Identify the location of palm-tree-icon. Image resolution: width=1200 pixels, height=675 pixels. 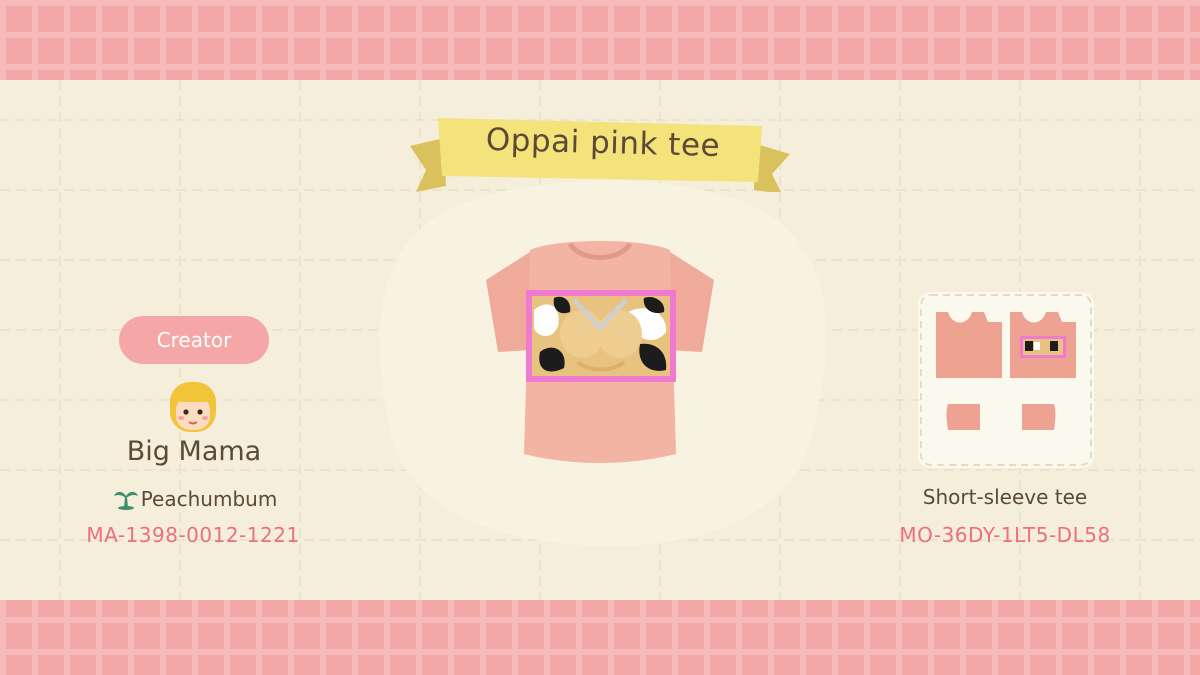
(125, 500).